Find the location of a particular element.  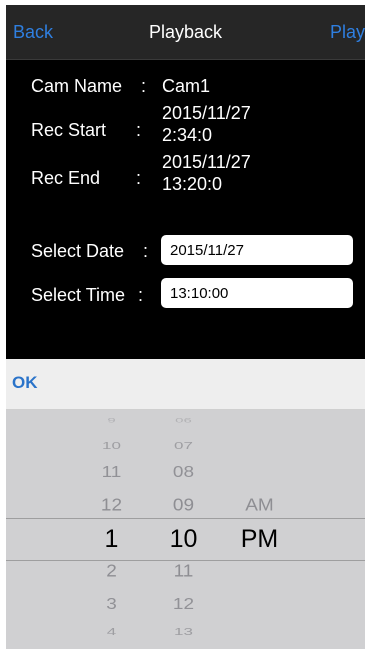

picker-toolbar: OK is located at coordinates (185, 384).